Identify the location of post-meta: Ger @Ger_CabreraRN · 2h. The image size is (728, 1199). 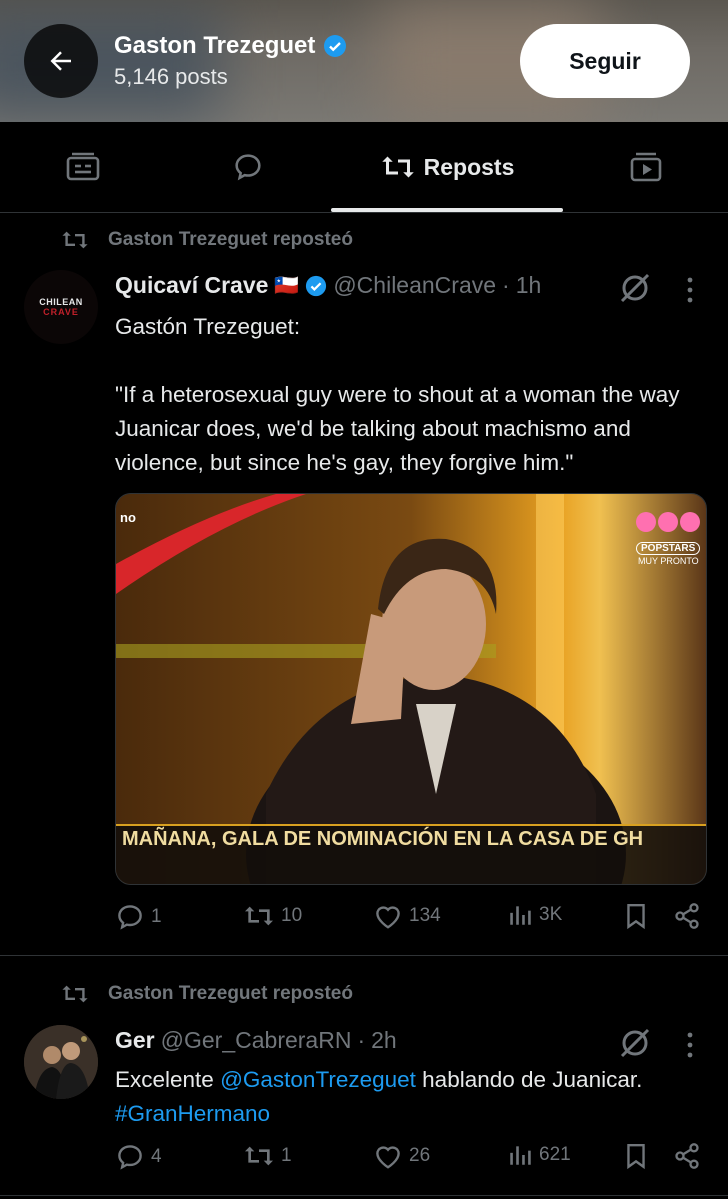
(256, 1040).